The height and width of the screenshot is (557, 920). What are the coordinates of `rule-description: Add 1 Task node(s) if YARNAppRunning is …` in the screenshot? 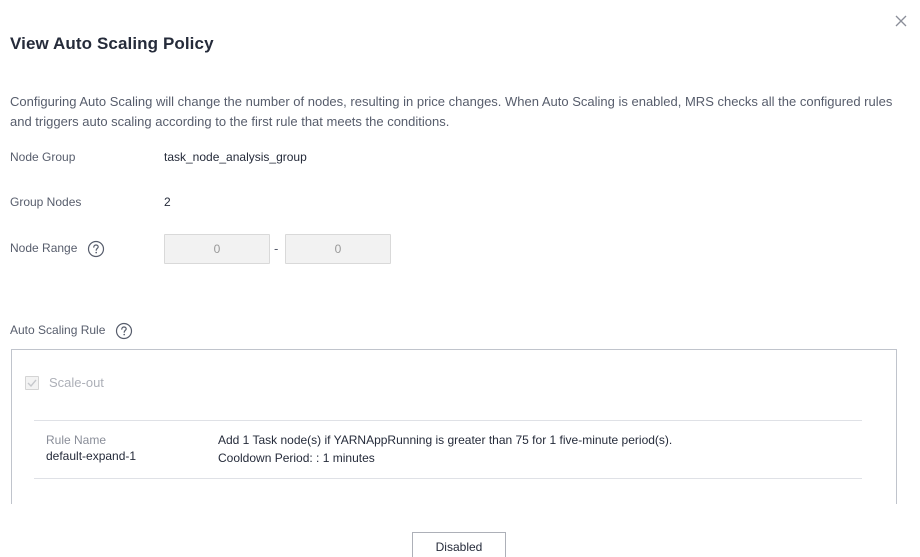 It's located at (445, 440).